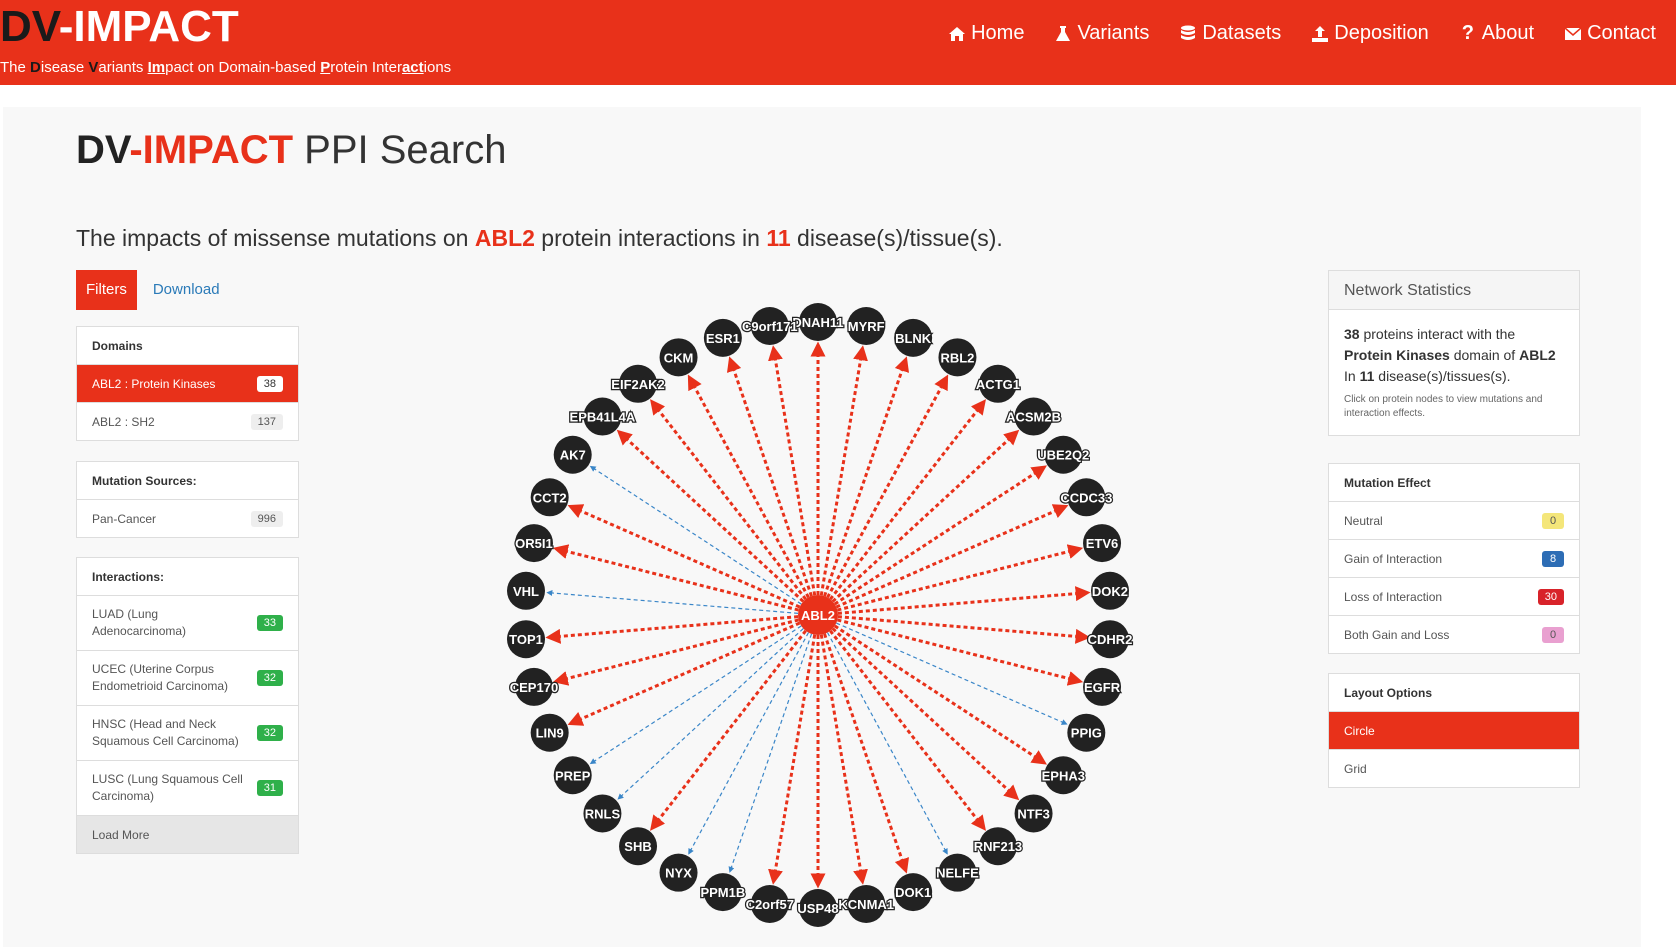 Image resolution: width=1676 pixels, height=947 pixels. What do you see at coordinates (818, 322) in the screenshot?
I see `node-dnah11: DNAH11` at bounding box center [818, 322].